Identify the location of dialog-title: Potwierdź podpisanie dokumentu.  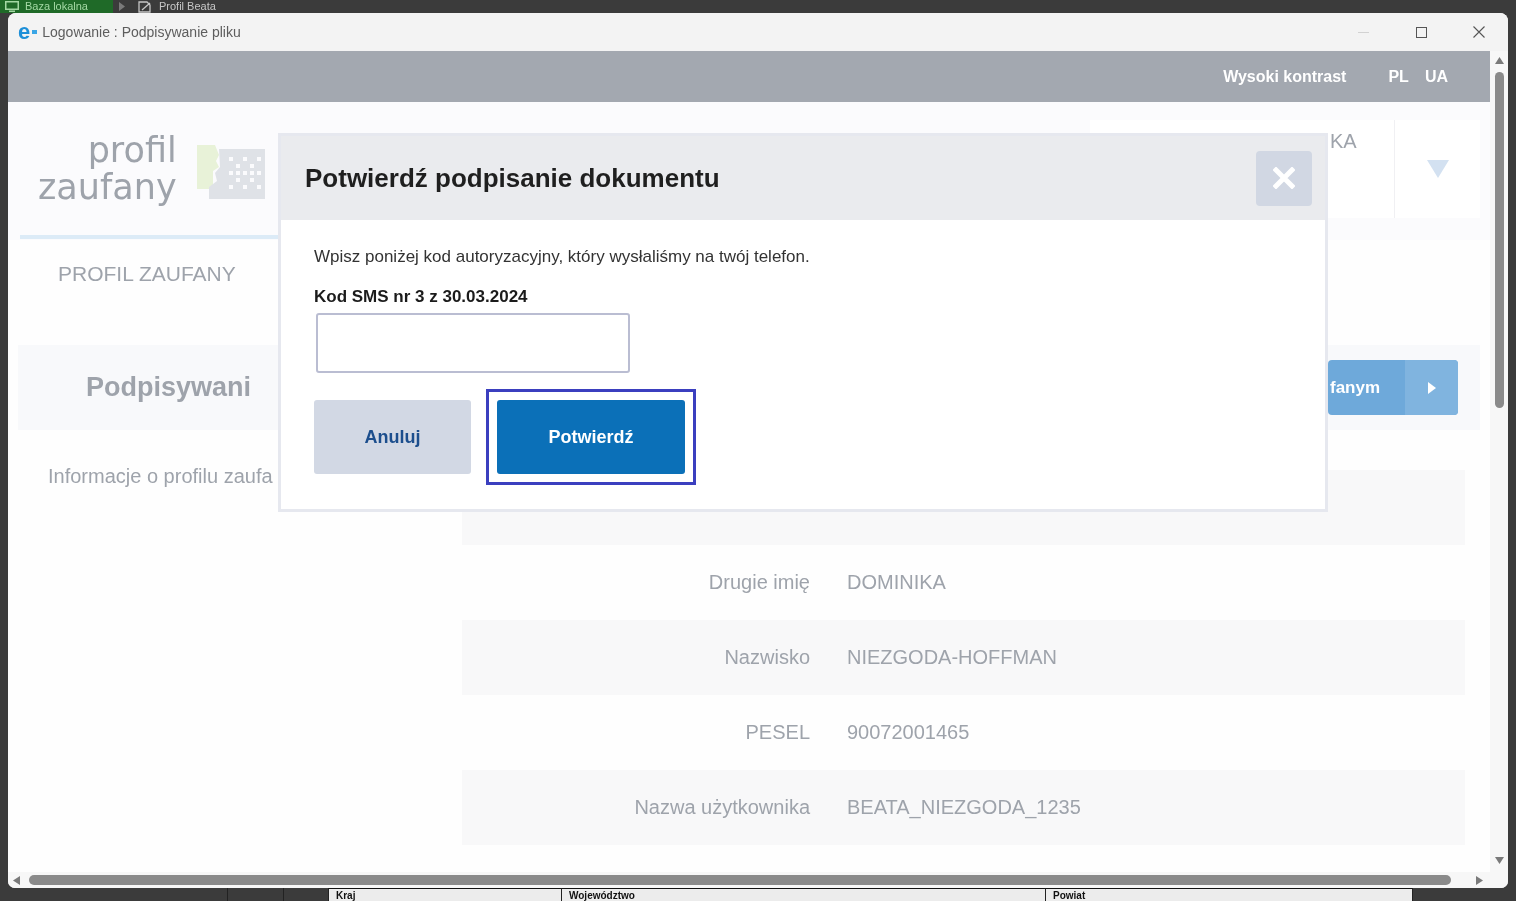
(512, 178).